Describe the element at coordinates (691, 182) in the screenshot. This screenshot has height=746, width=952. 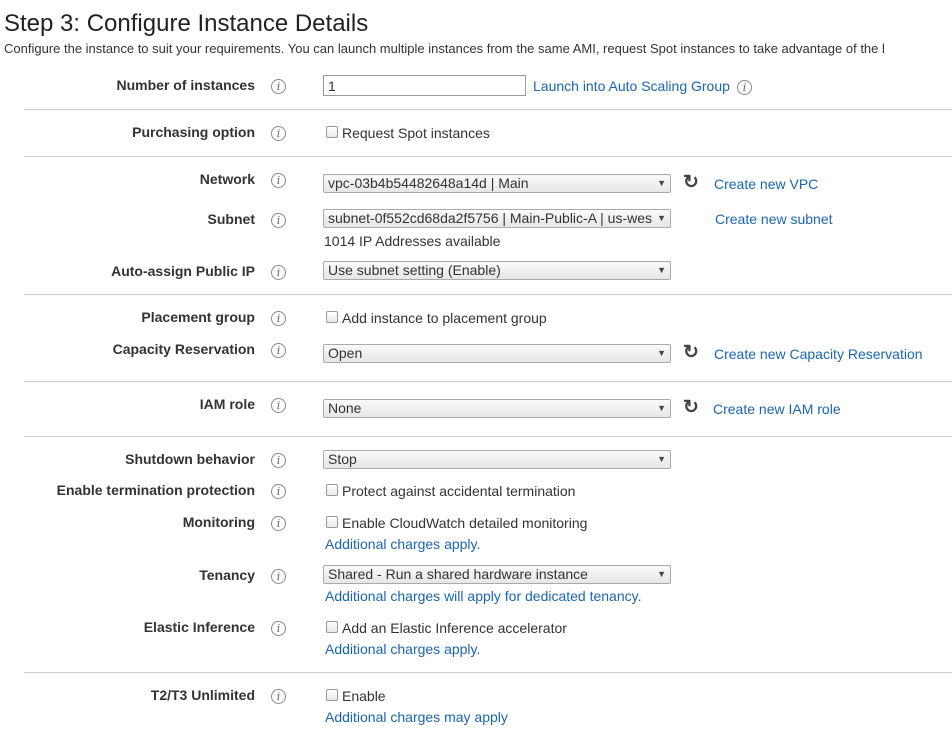
I see `refresh-network-icon: ↻` at that location.